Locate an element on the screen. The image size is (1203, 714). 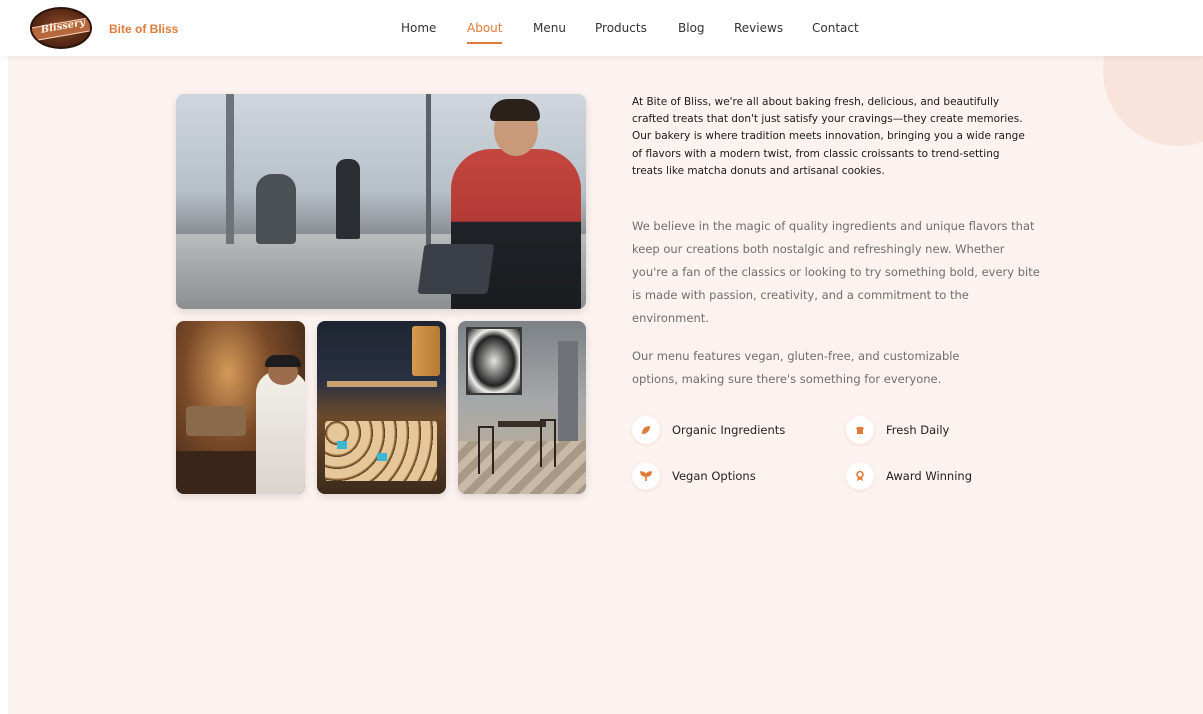
pos-terminal is located at coordinates (456, 269).